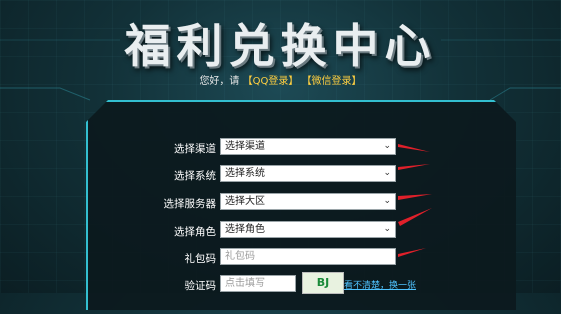  What do you see at coordinates (308, 173) in the screenshot?
I see `system-select: 选择系统 ⌄` at bounding box center [308, 173].